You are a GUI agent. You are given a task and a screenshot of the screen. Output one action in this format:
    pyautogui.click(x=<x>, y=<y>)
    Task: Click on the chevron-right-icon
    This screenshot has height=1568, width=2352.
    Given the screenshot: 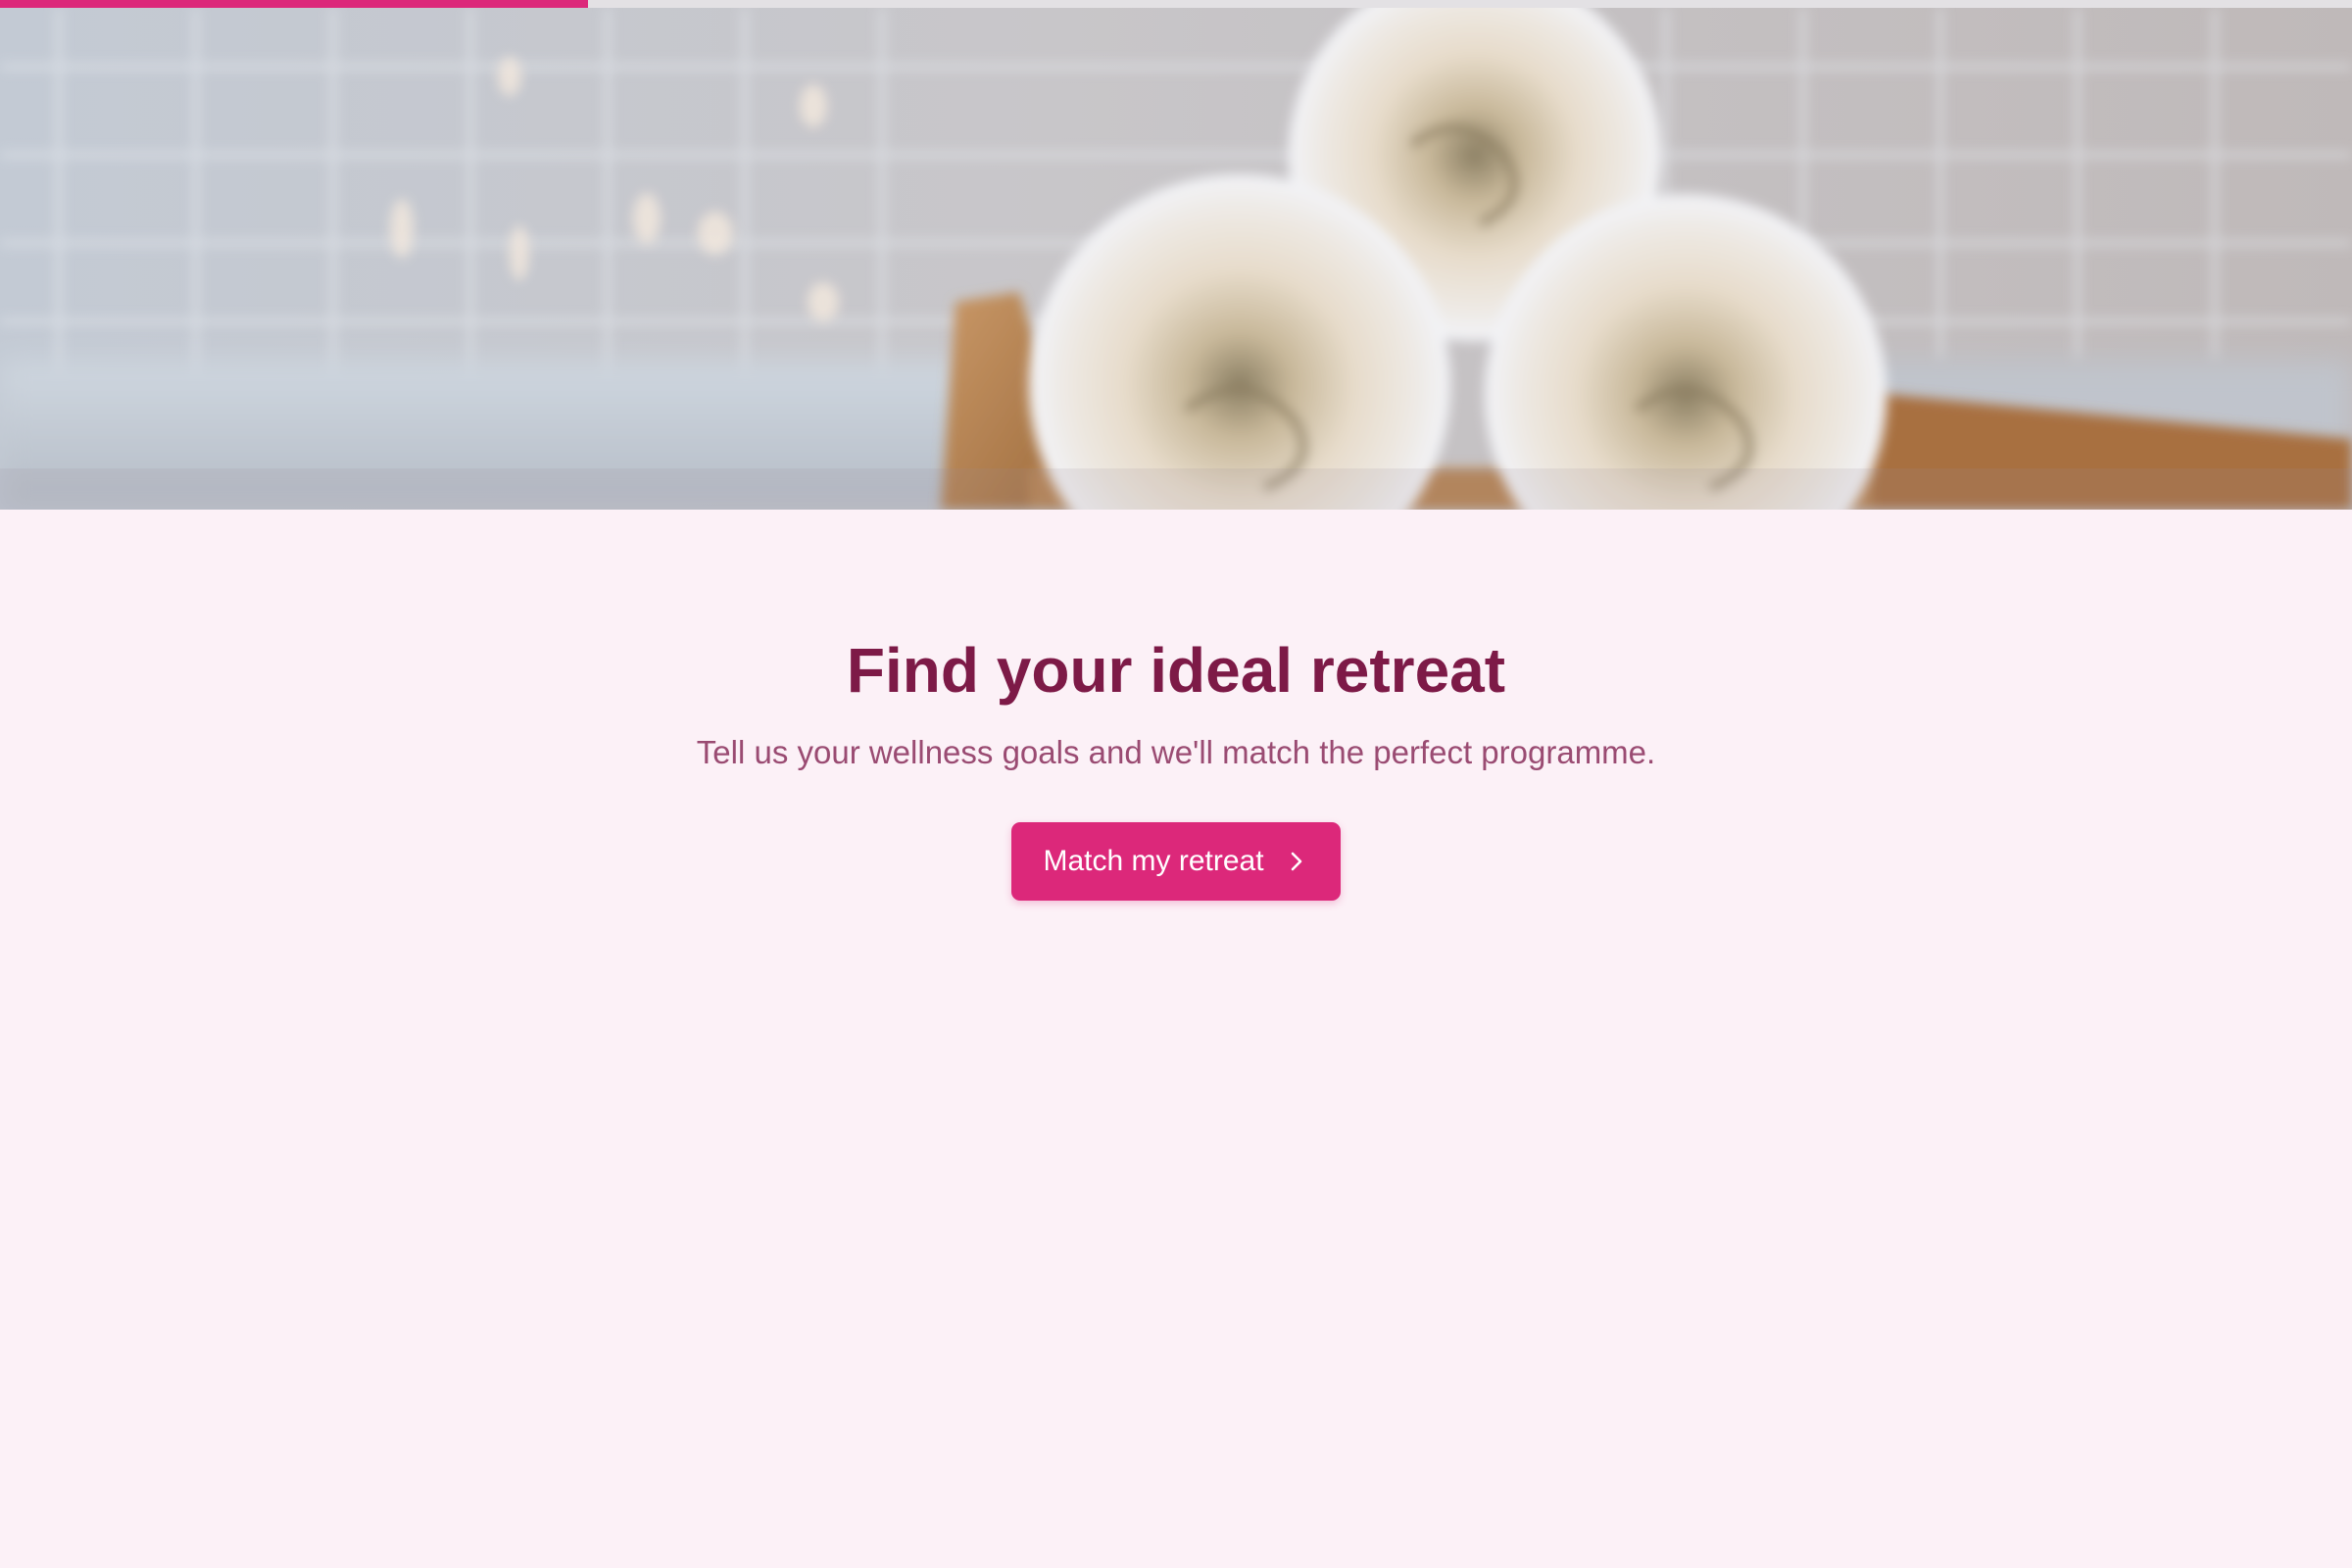 What is the action you would take?
    pyautogui.click(x=1296, y=861)
    